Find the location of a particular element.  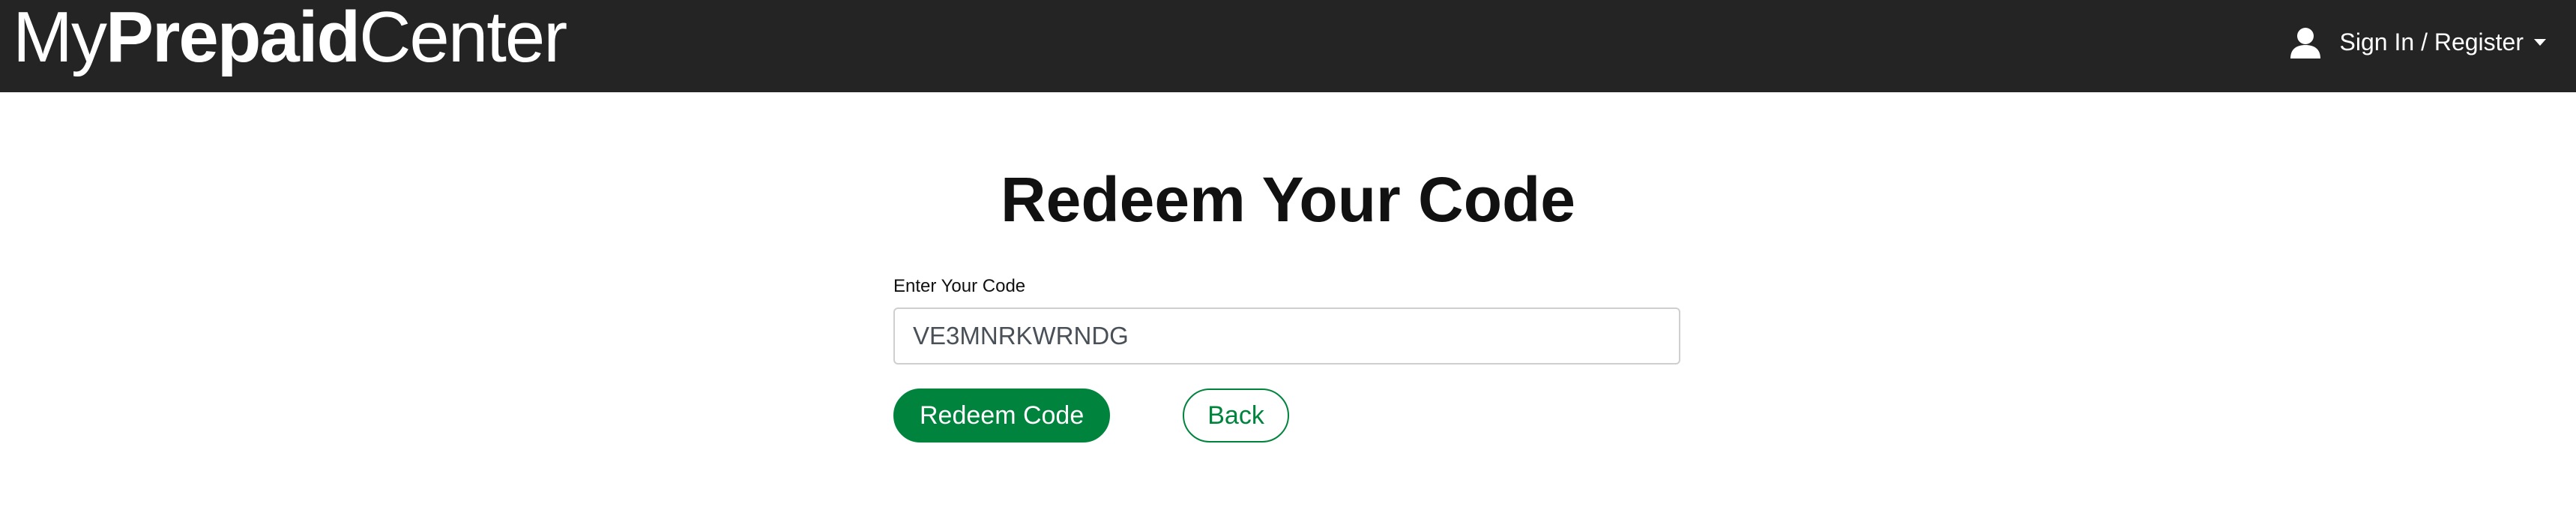

brand-part-center: Center is located at coordinates (463, 38).